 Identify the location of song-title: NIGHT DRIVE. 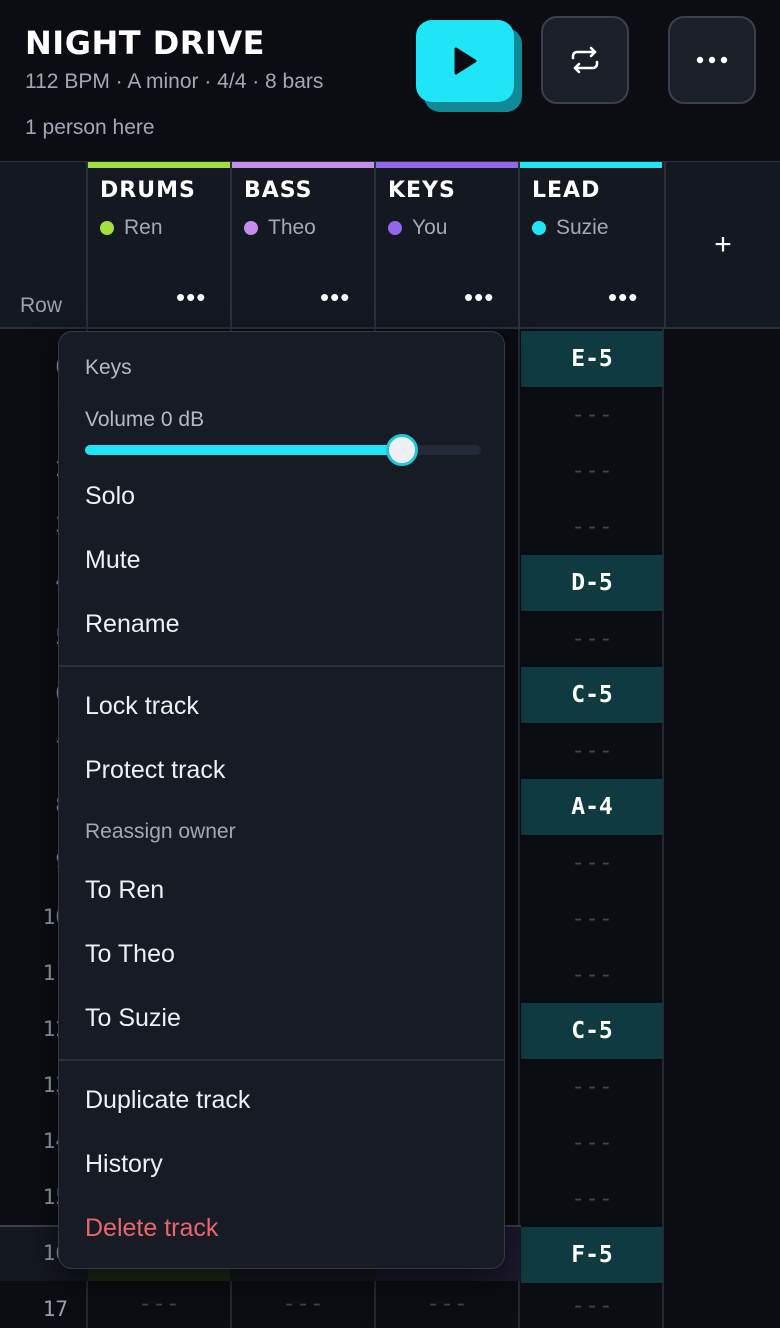
(145, 43).